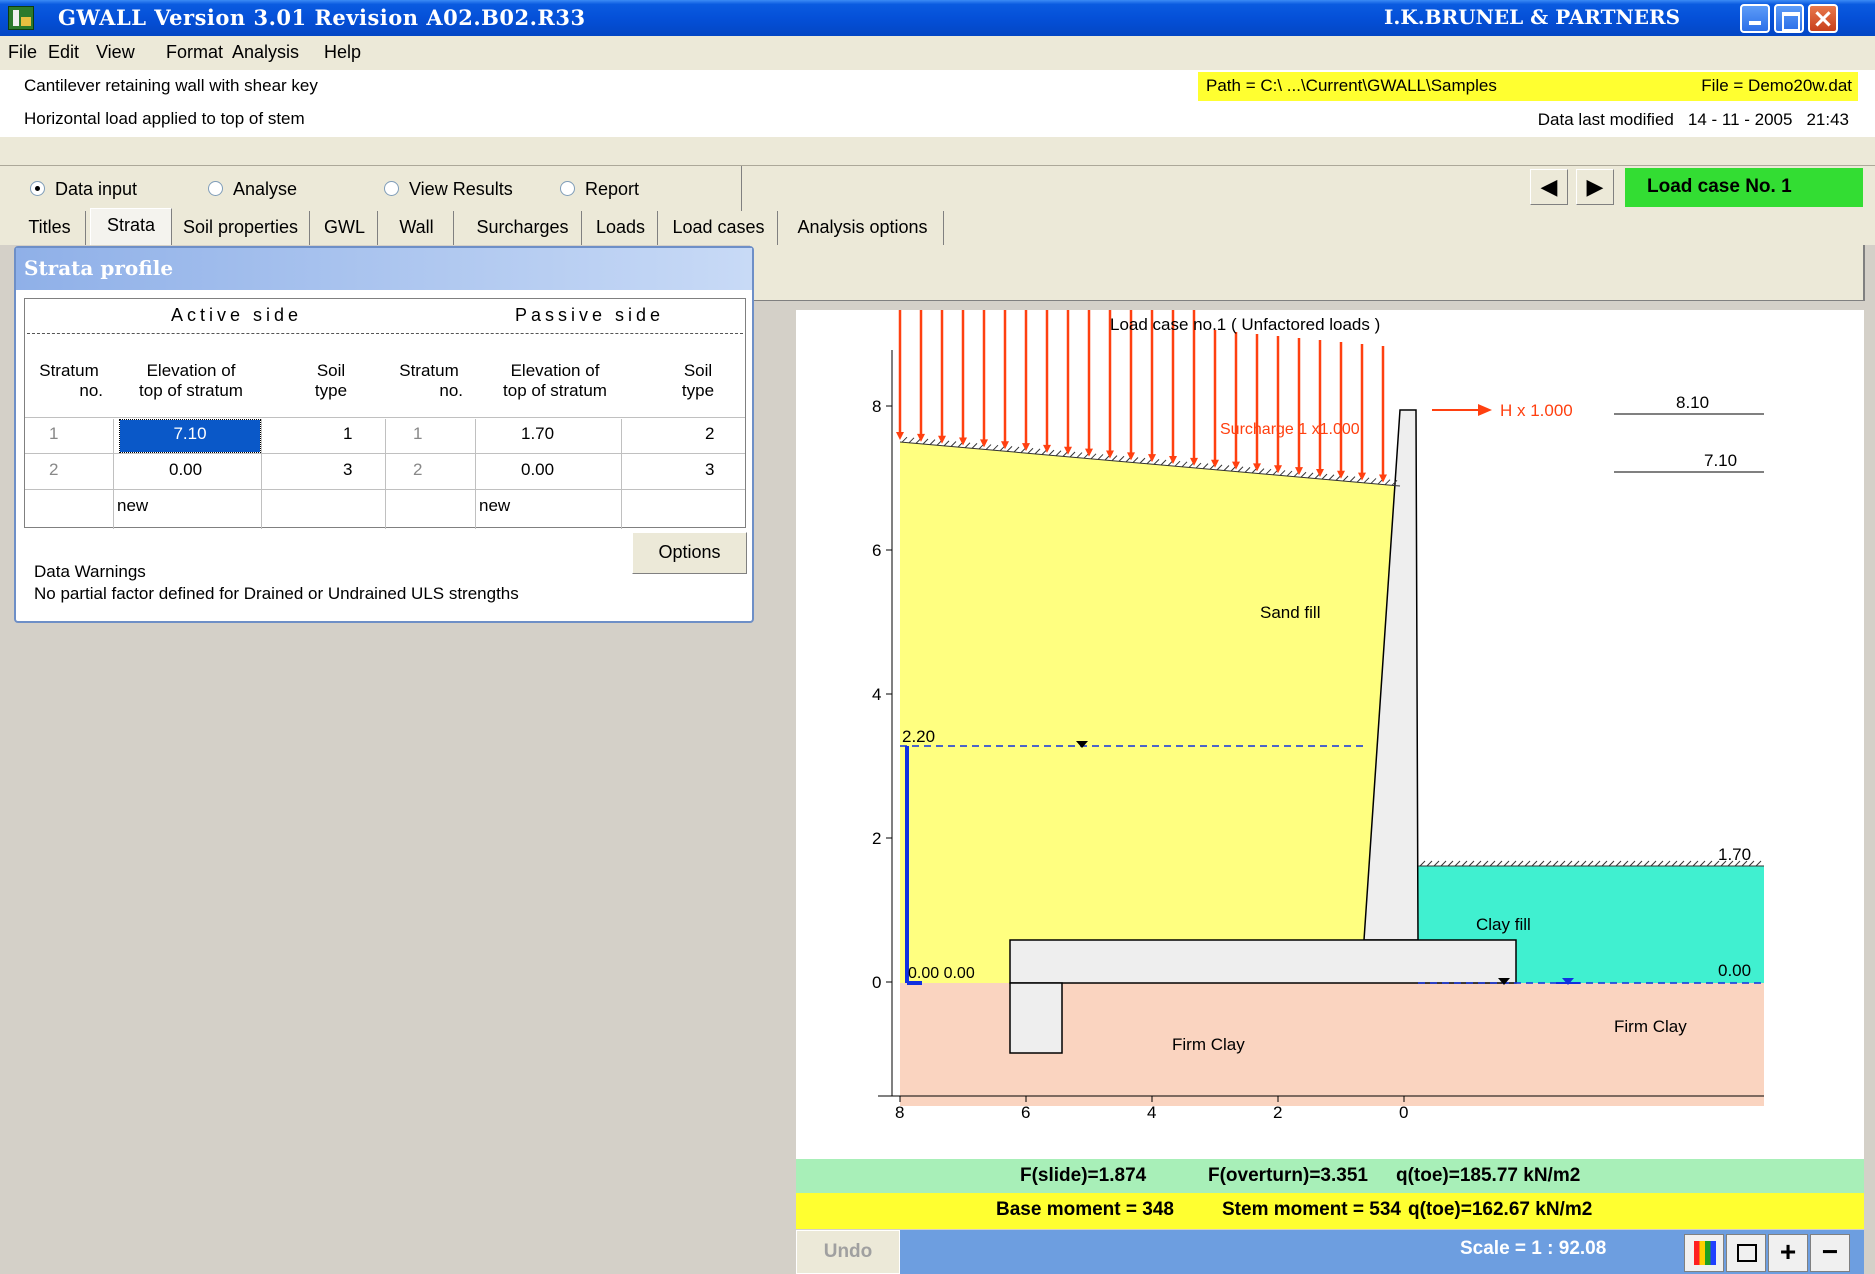 The height and width of the screenshot is (1274, 1875). What do you see at coordinates (22, 52) in the screenshot?
I see `menu-file: File` at bounding box center [22, 52].